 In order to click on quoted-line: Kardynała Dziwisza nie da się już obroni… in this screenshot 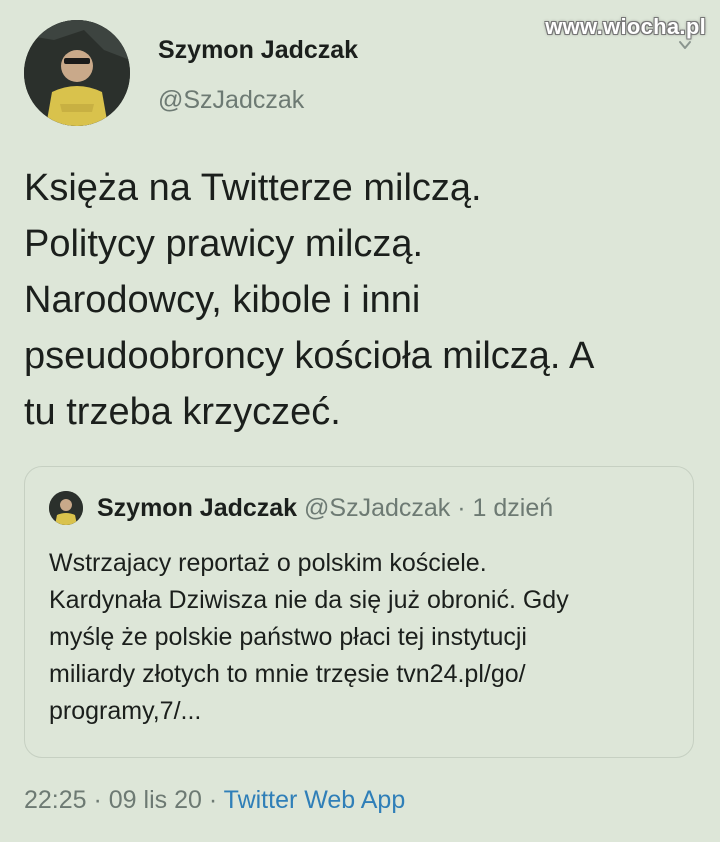, I will do `click(309, 600)`.